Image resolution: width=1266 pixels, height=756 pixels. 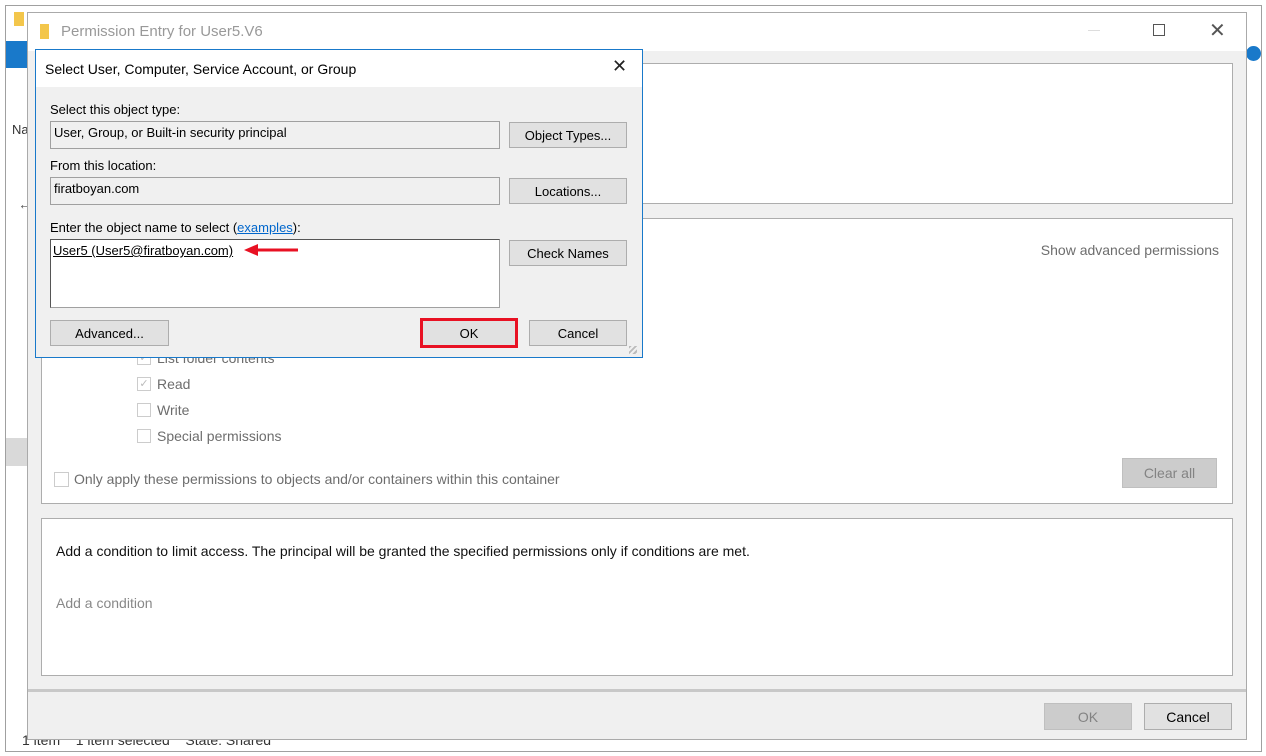 What do you see at coordinates (1169, 473) in the screenshot?
I see `clear-all-button: Clear all` at bounding box center [1169, 473].